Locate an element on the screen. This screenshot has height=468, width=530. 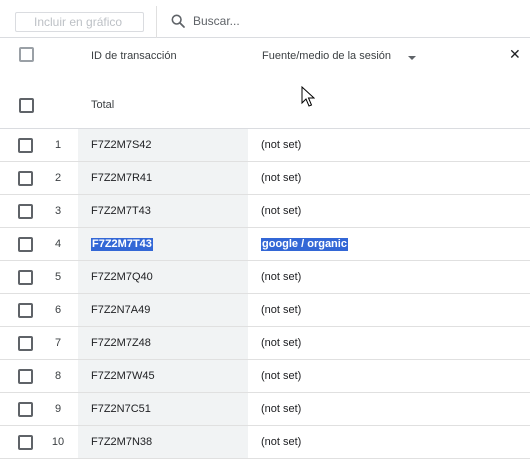
total-row-checkbox is located at coordinates (26, 105).